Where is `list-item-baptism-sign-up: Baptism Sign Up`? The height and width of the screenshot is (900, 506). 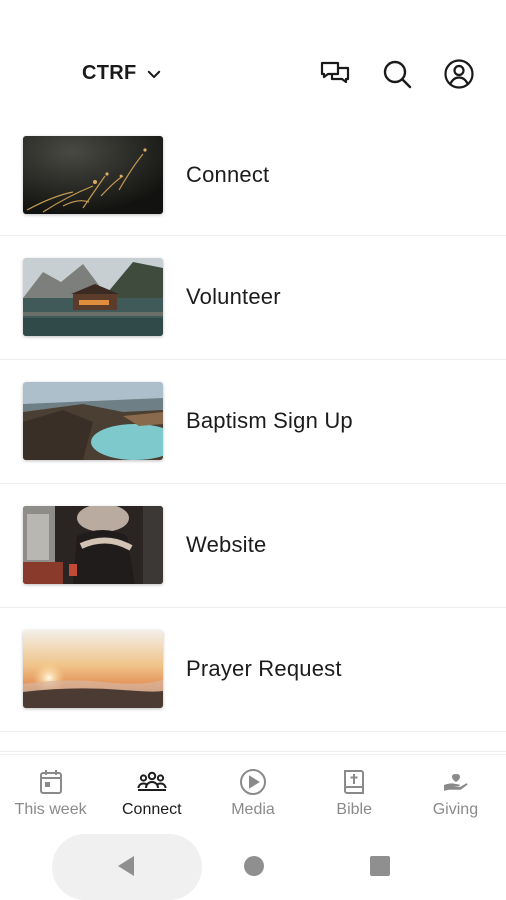
list-item-baptism-sign-up: Baptism Sign Up is located at coordinates (253, 422).